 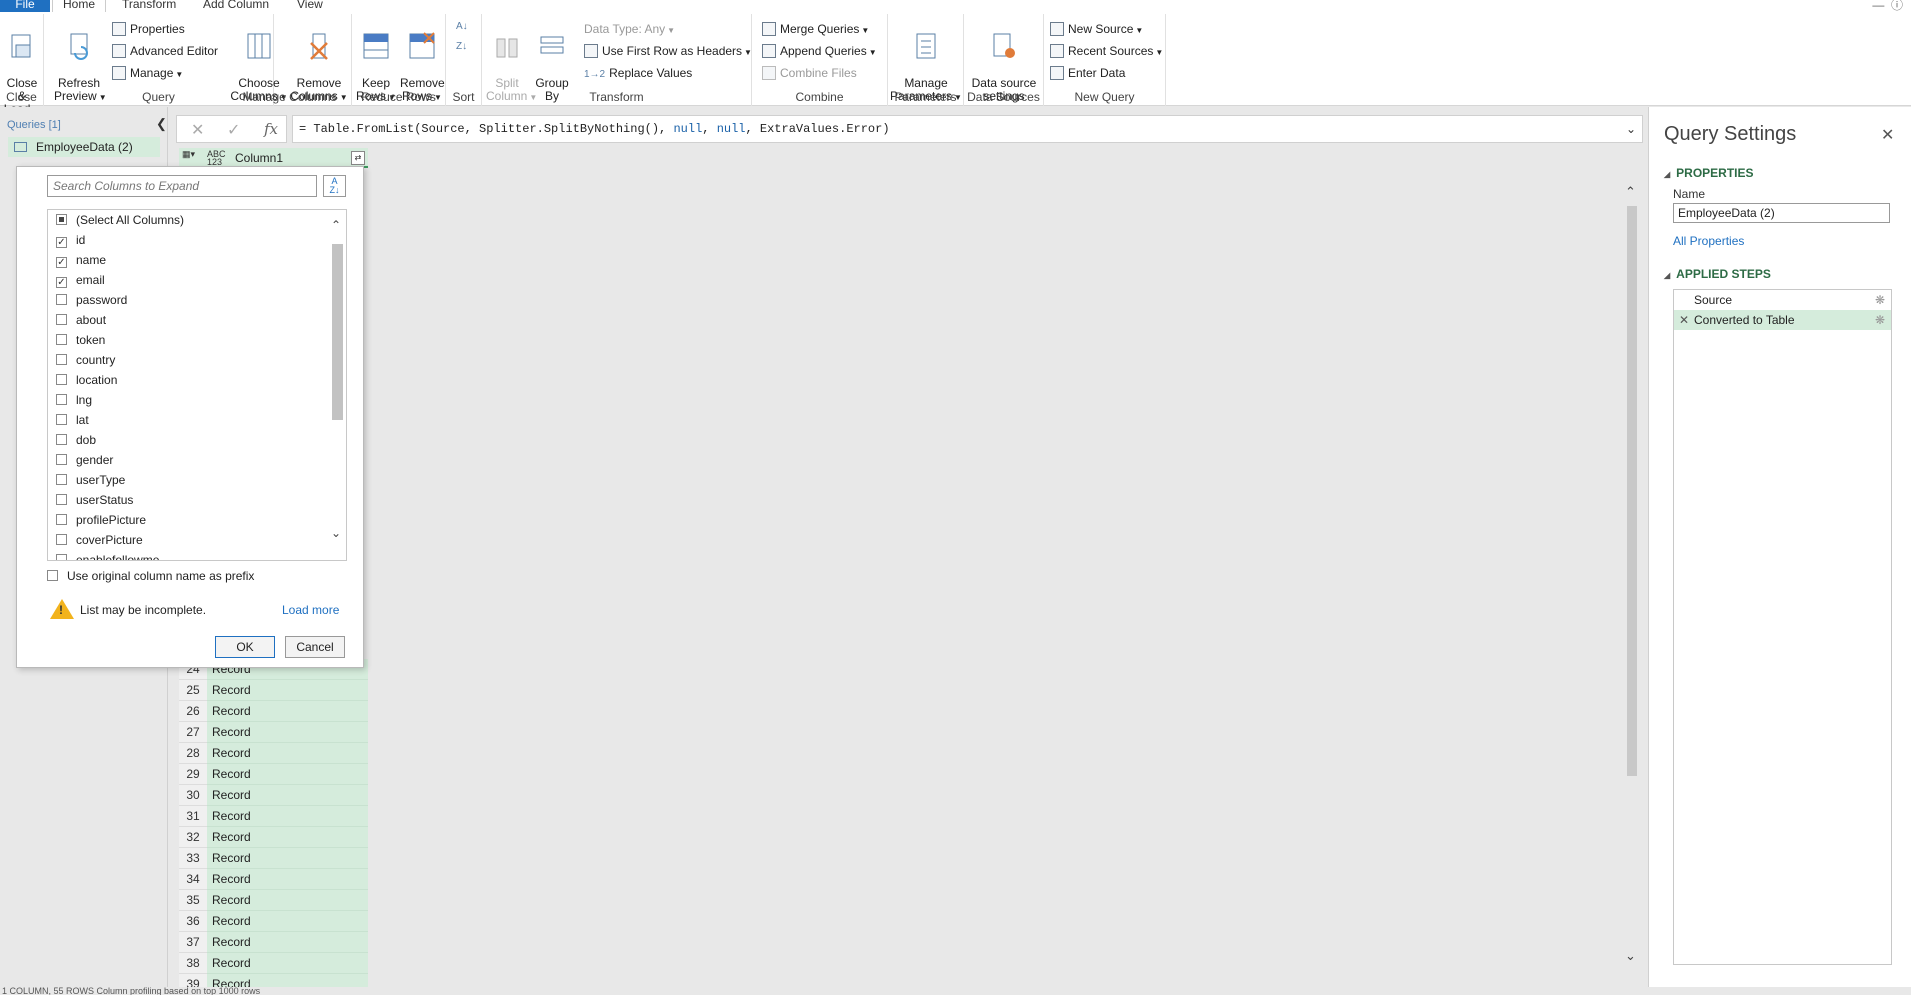 I want to click on table-row: 32 Record, so click(x=273, y=837).